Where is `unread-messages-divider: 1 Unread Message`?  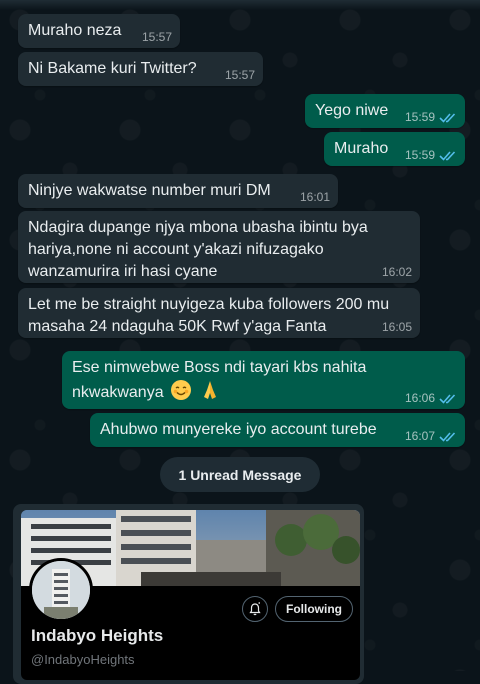
unread-messages-divider: 1 Unread Message is located at coordinates (240, 474).